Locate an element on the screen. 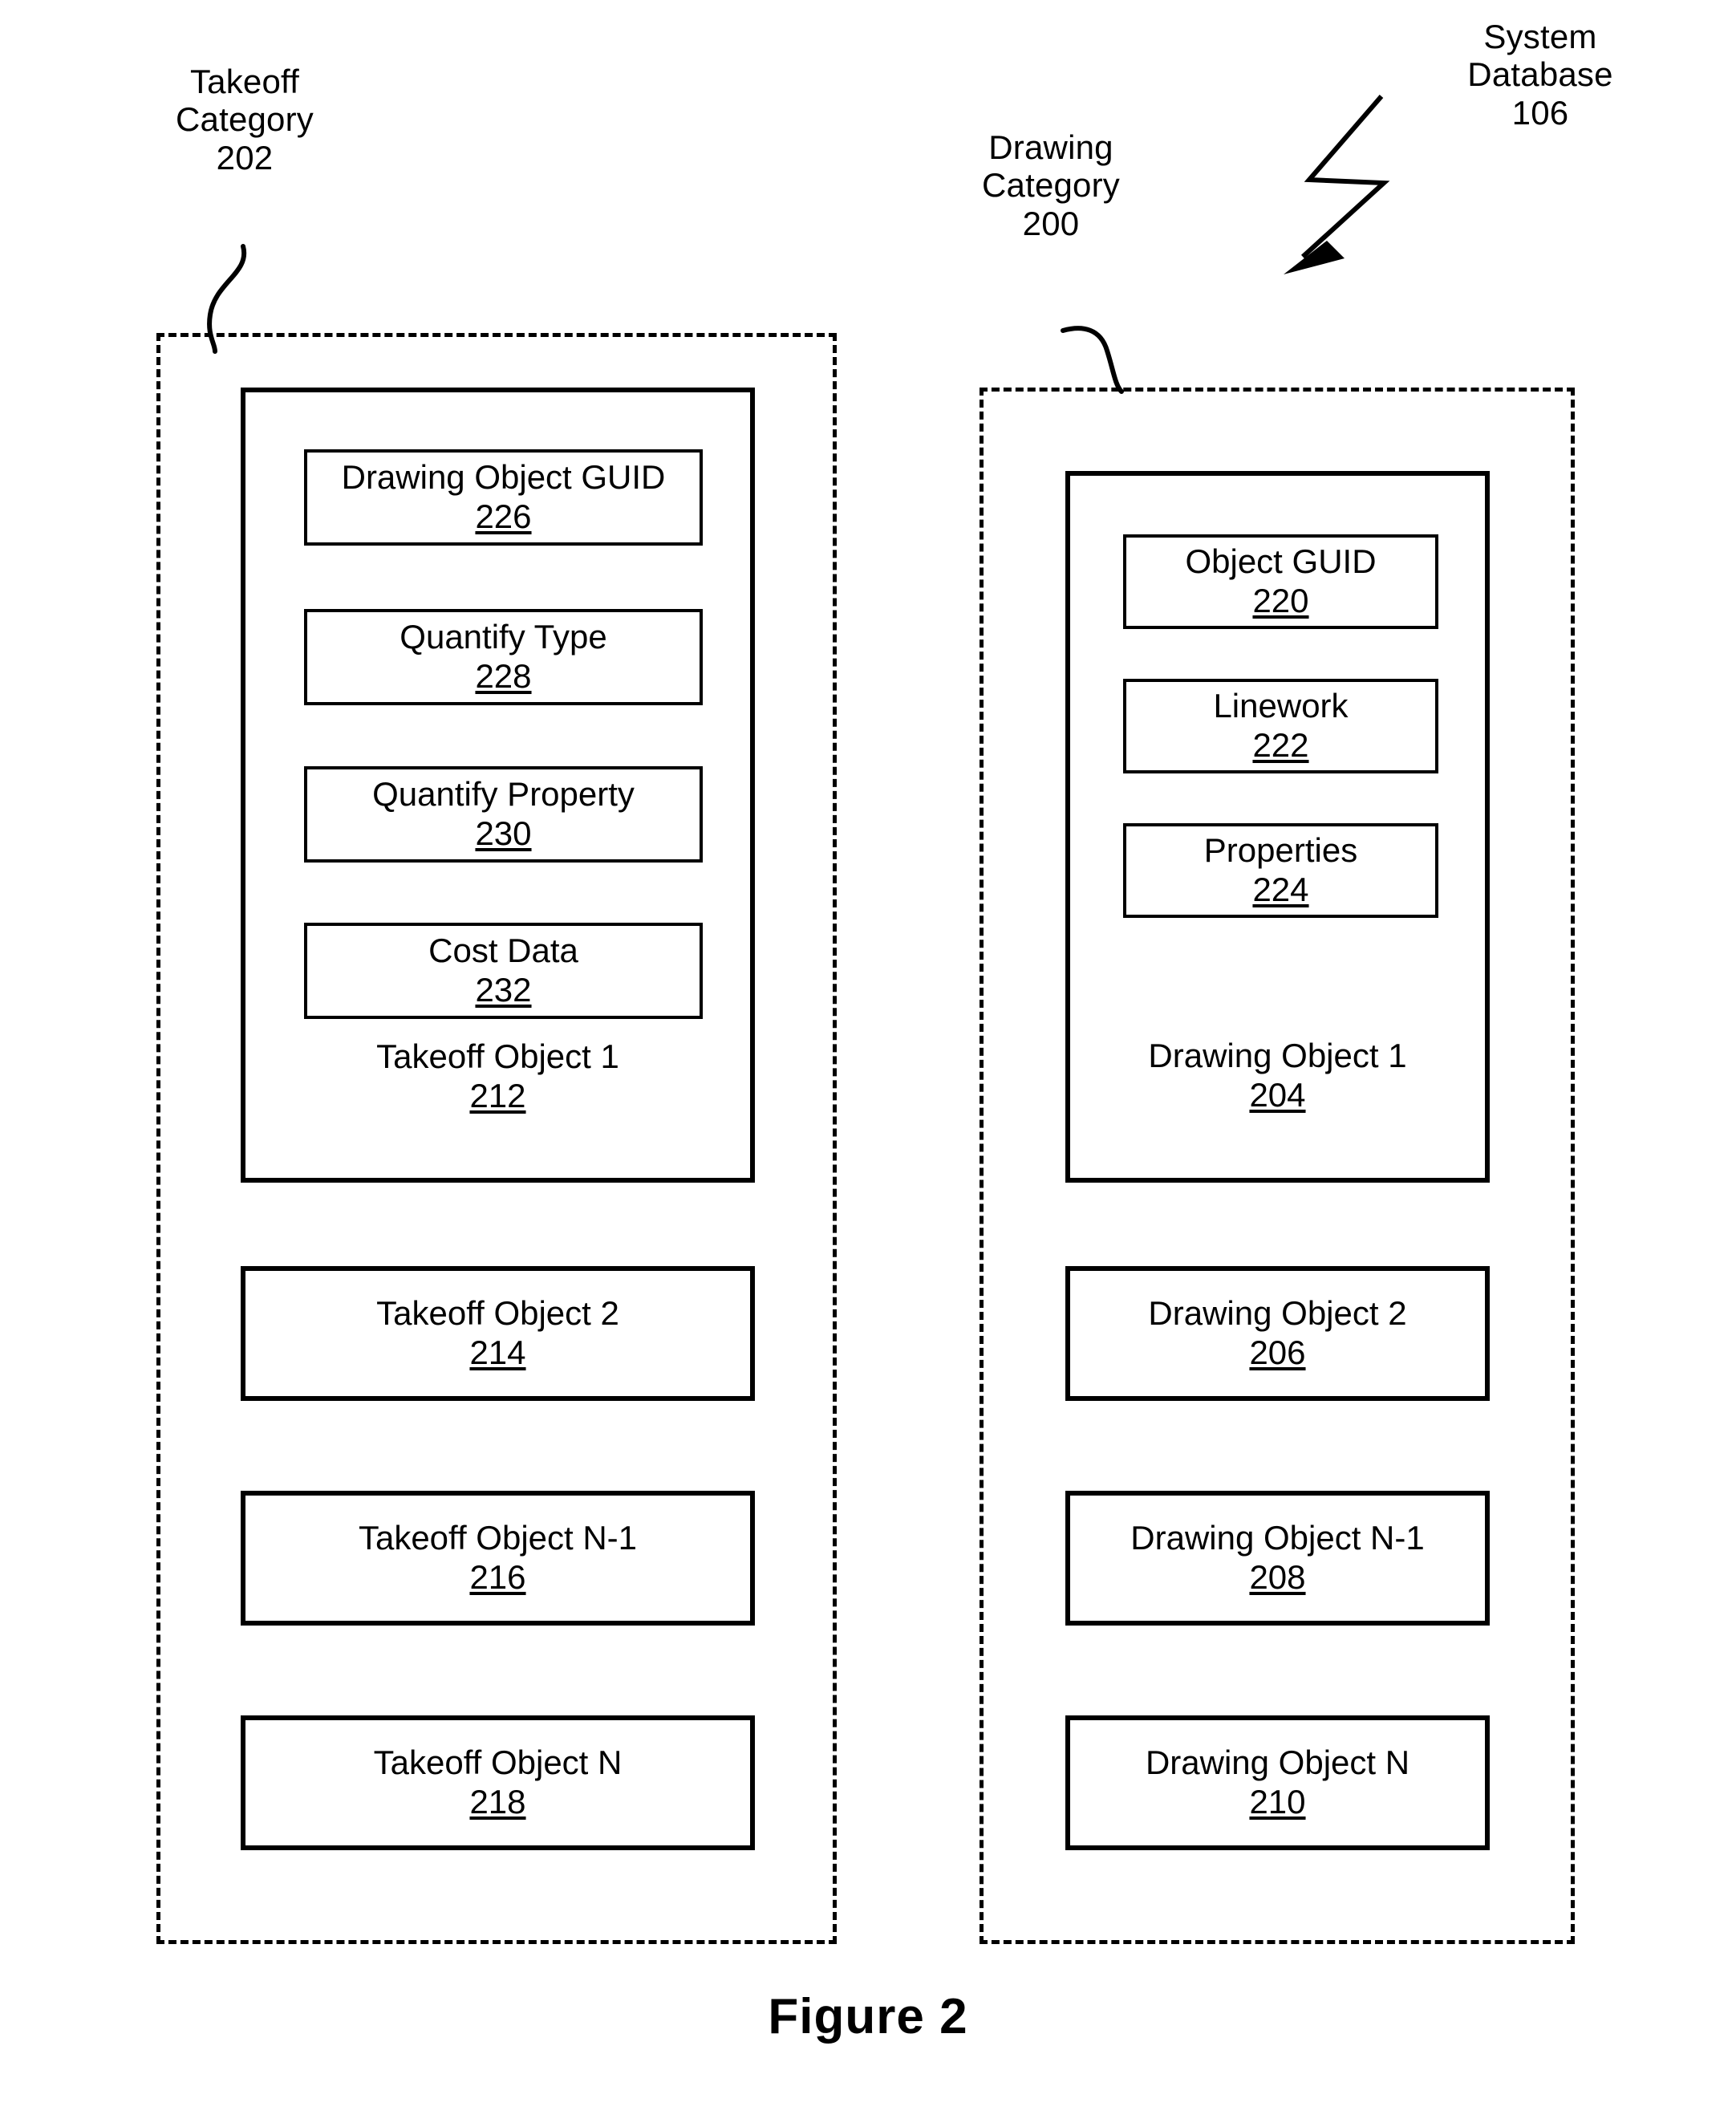  takeoff-object-2-ref: 214 is located at coordinates (498, 1352).